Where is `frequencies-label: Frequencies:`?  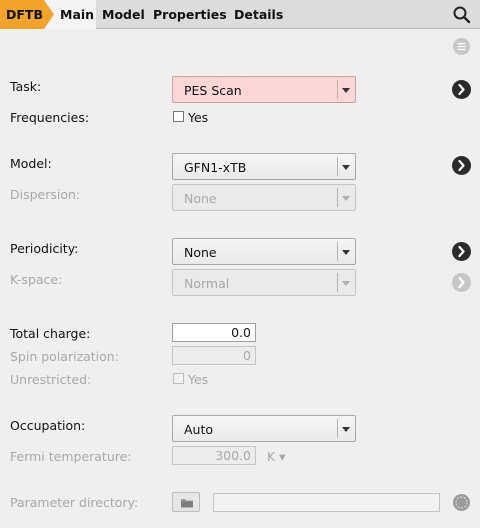 frequencies-label: Frequencies: is located at coordinates (50, 117).